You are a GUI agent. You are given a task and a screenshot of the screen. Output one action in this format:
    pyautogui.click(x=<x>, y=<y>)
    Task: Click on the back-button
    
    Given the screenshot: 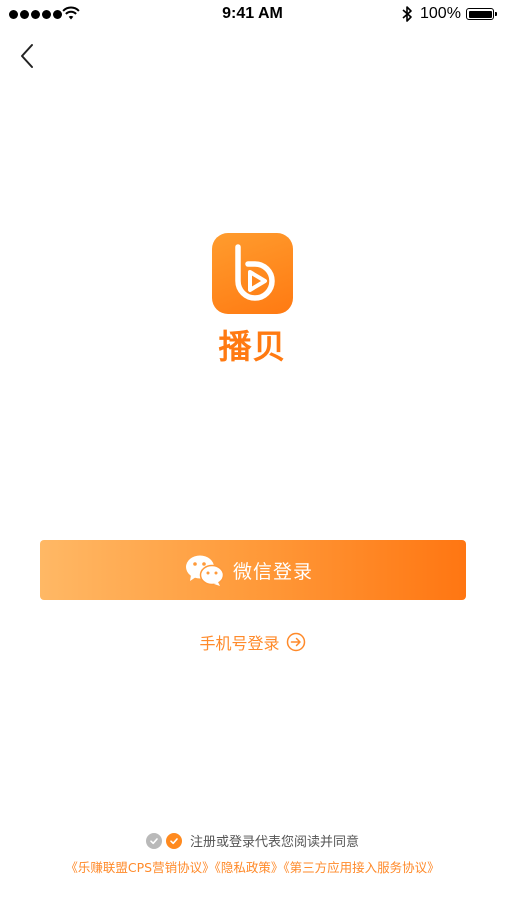 What is the action you would take?
    pyautogui.click(x=28, y=56)
    